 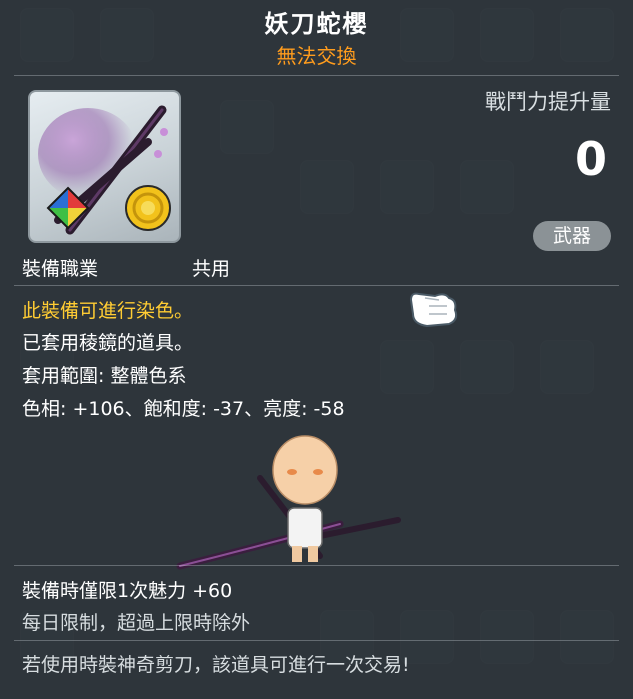 I want to click on item-icon-frame, so click(x=104, y=166).